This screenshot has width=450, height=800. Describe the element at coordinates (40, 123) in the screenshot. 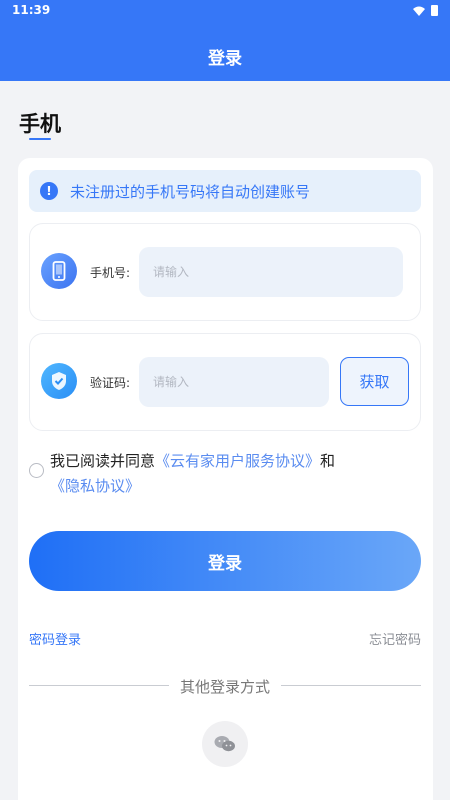

I see `tab-phone: 手机` at that location.